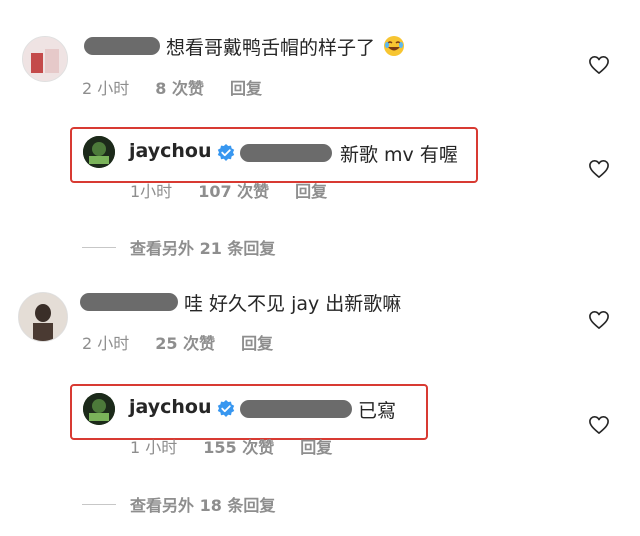  What do you see at coordinates (202, 504) in the screenshot?
I see `view-more-label: 查看另外 18 条回复` at bounding box center [202, 504].